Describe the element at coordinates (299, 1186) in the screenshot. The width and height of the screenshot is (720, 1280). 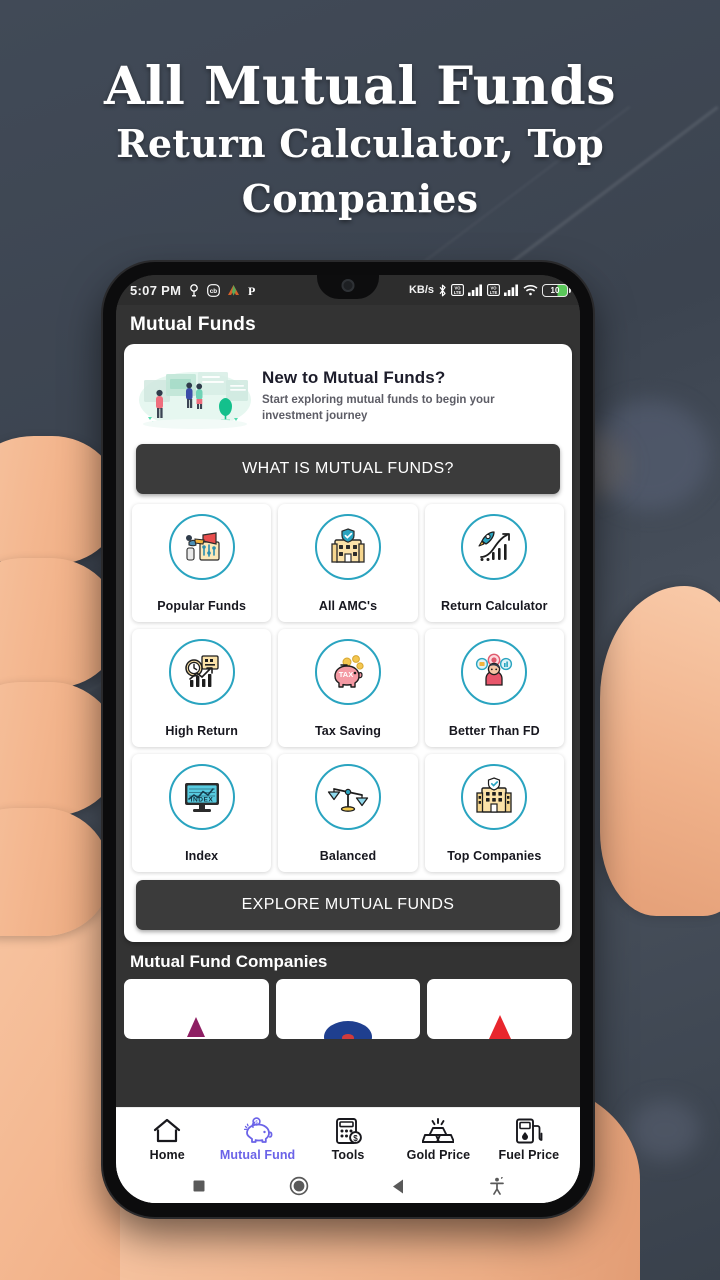
I see `home-circle-icon` at that location.